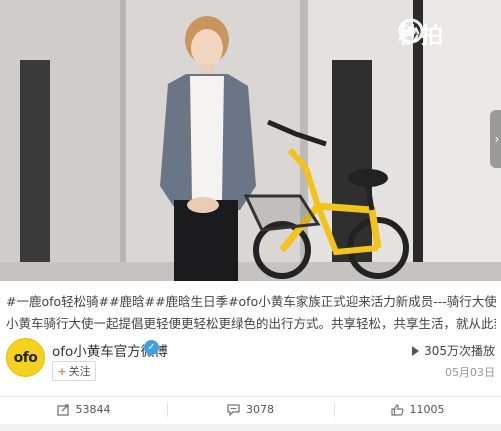  I want to click on verified-v-icon: ✓, so click(151, 347).